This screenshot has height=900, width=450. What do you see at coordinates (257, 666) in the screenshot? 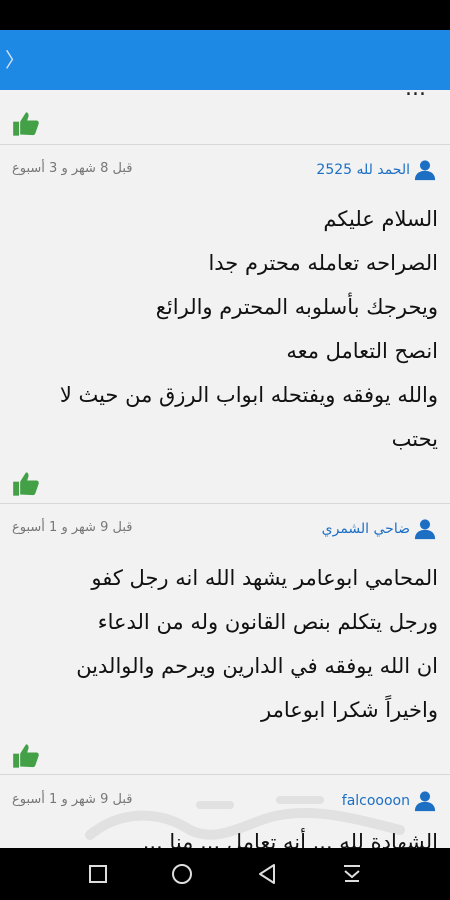
I see `comment-line: ان الله يوفقه في الدارين ويرحم والوالدين` at bounding box center [257, 666].